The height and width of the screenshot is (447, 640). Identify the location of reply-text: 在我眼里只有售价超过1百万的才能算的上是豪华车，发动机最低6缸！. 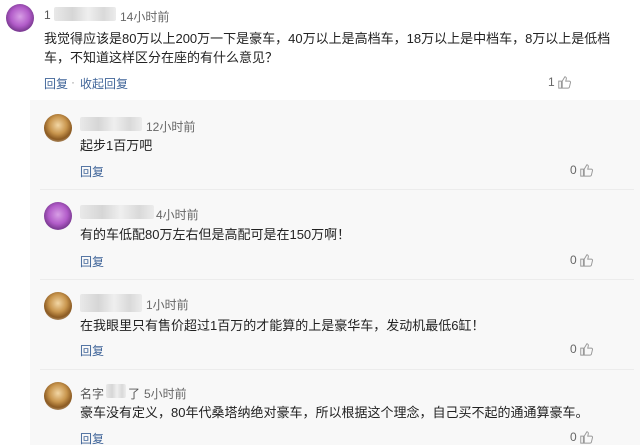
(282, 325).